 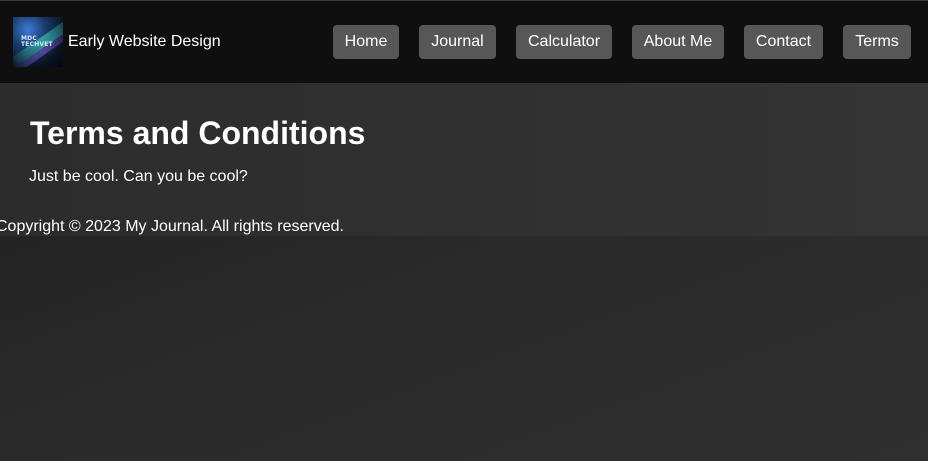 I want to click on logo-text-line2: TECHVET, so click(x=37, y=44).